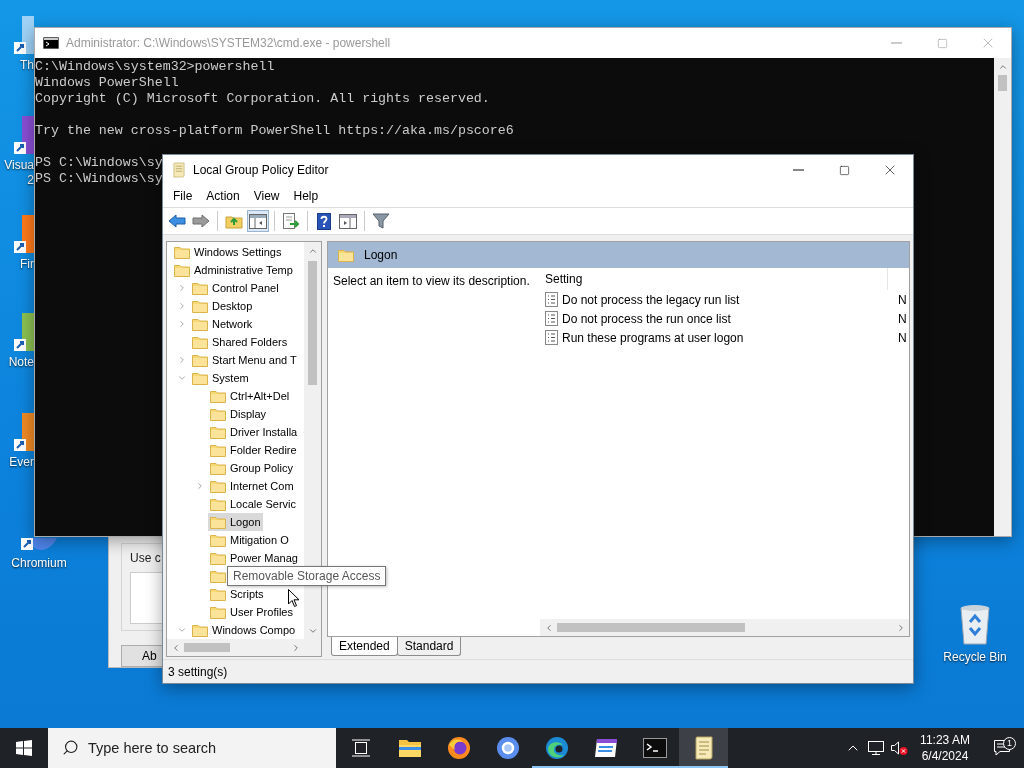  What do you see at coordinates (898, 748) in the screenshot?
I see `muted-speaker-icon` at bounding box center [898, 748].